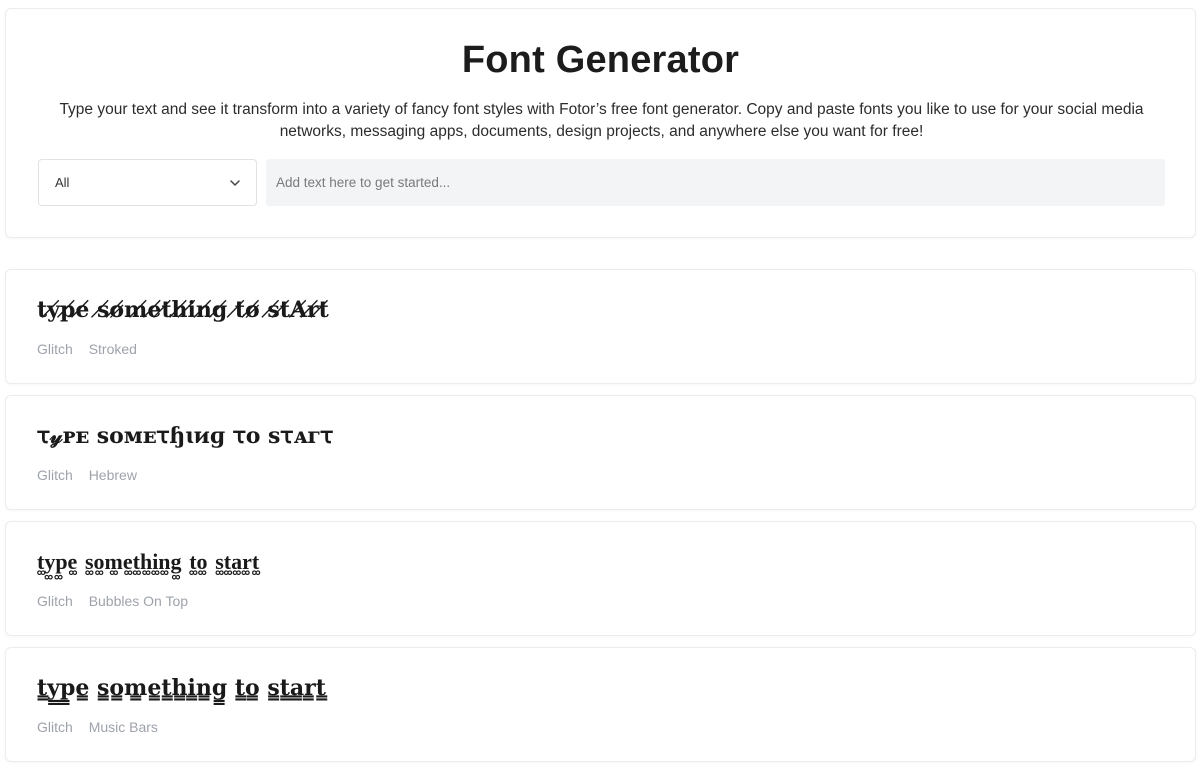 The image size is (1202, 767). I want to click on font-tags: Glitch Bubbles On Top, so click(118, 601).